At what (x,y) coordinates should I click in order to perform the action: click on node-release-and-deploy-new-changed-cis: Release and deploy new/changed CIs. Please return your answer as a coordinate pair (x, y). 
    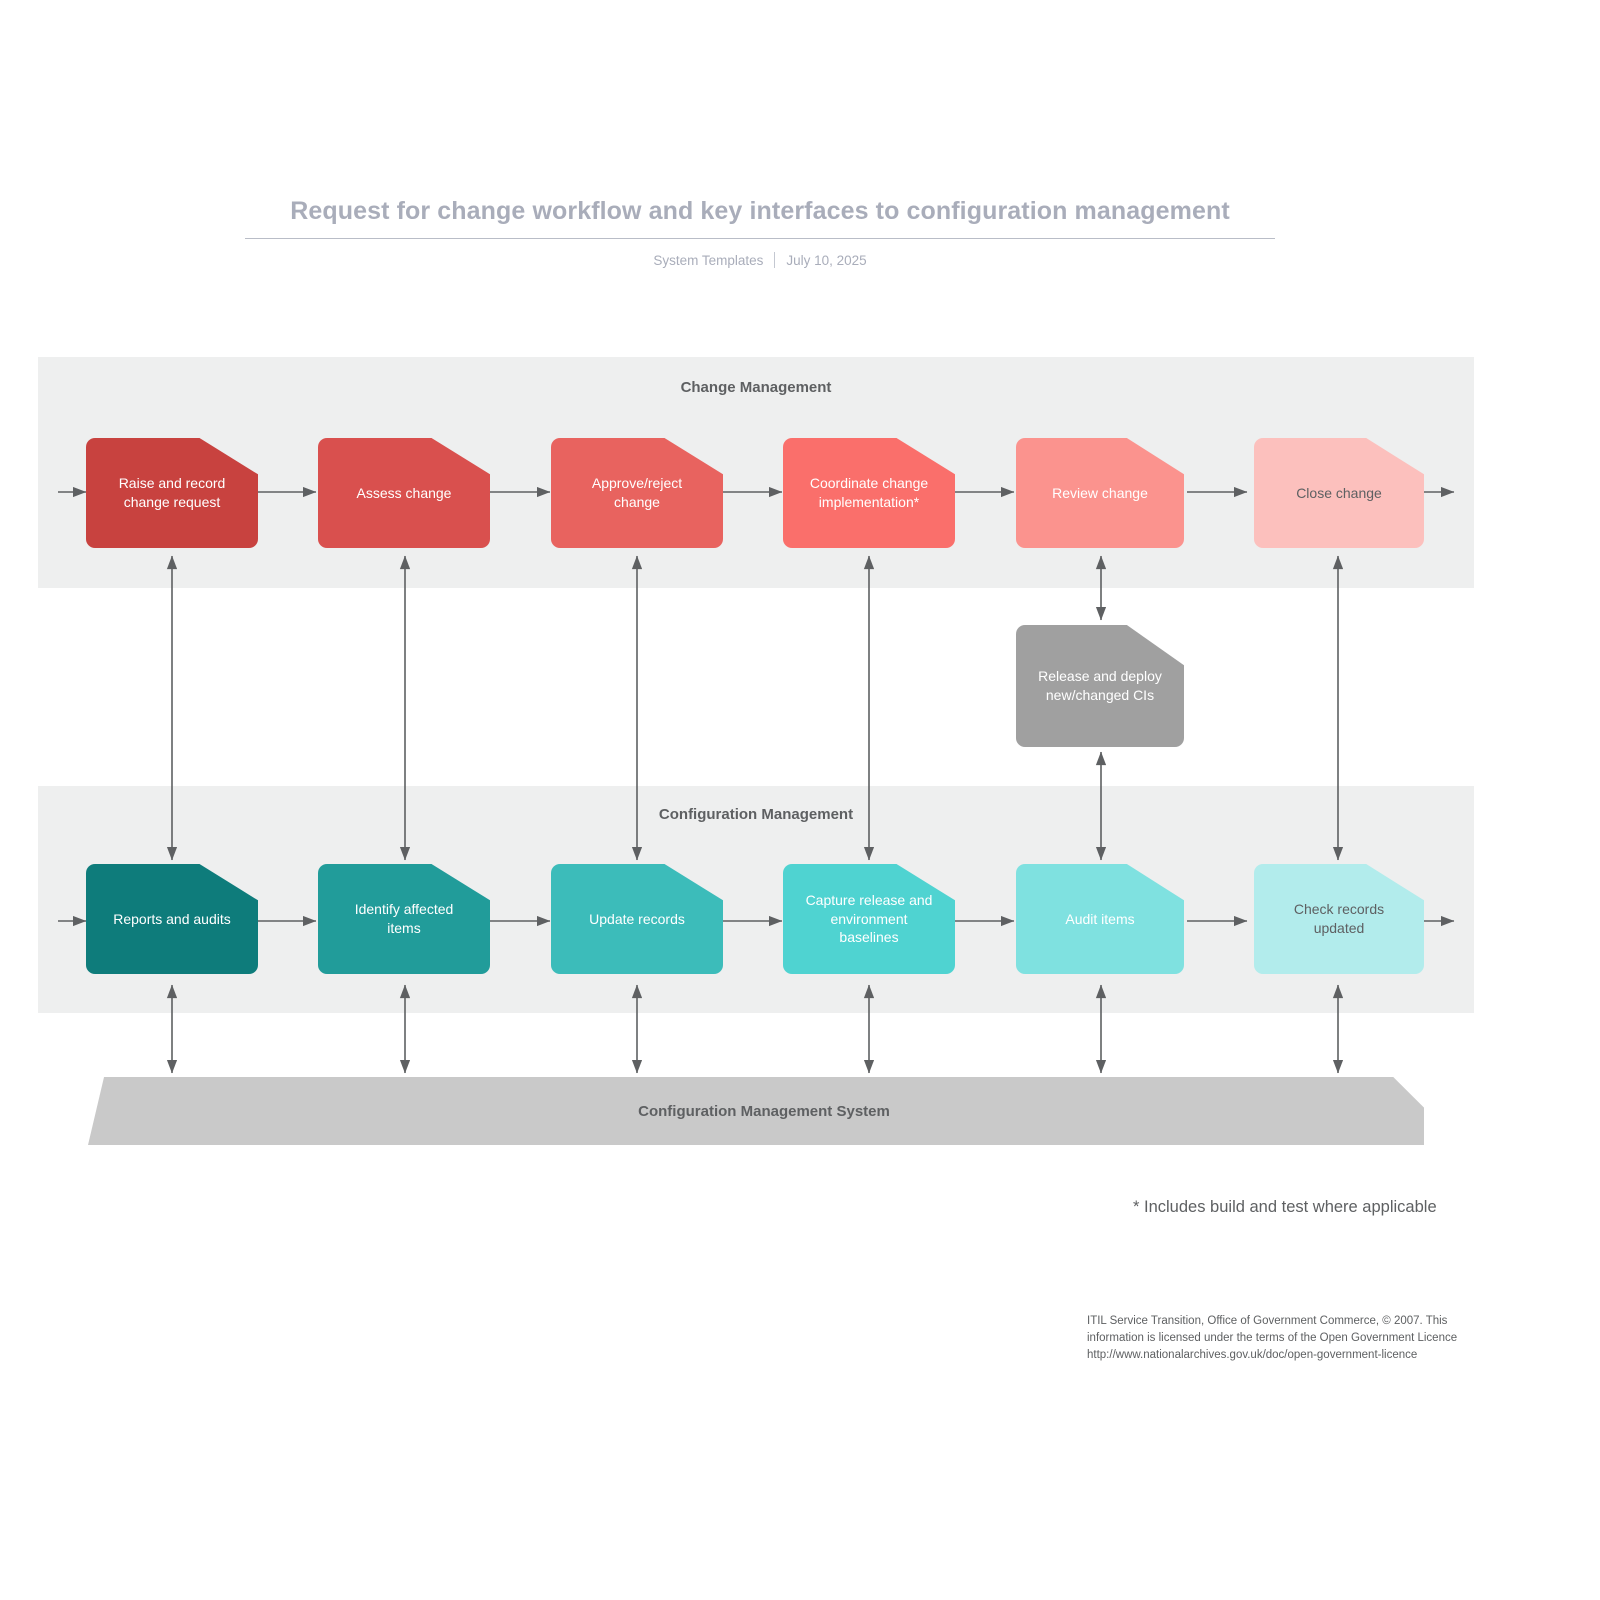
    Looking at the image, I should click on (1100, 686).